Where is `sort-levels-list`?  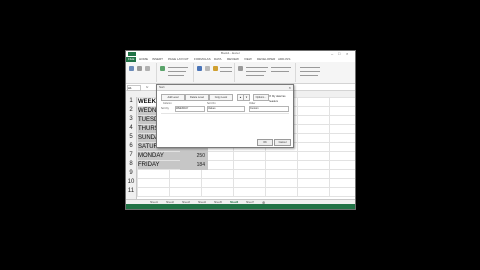 sort-levels-list is located at coordinates (225, 124).